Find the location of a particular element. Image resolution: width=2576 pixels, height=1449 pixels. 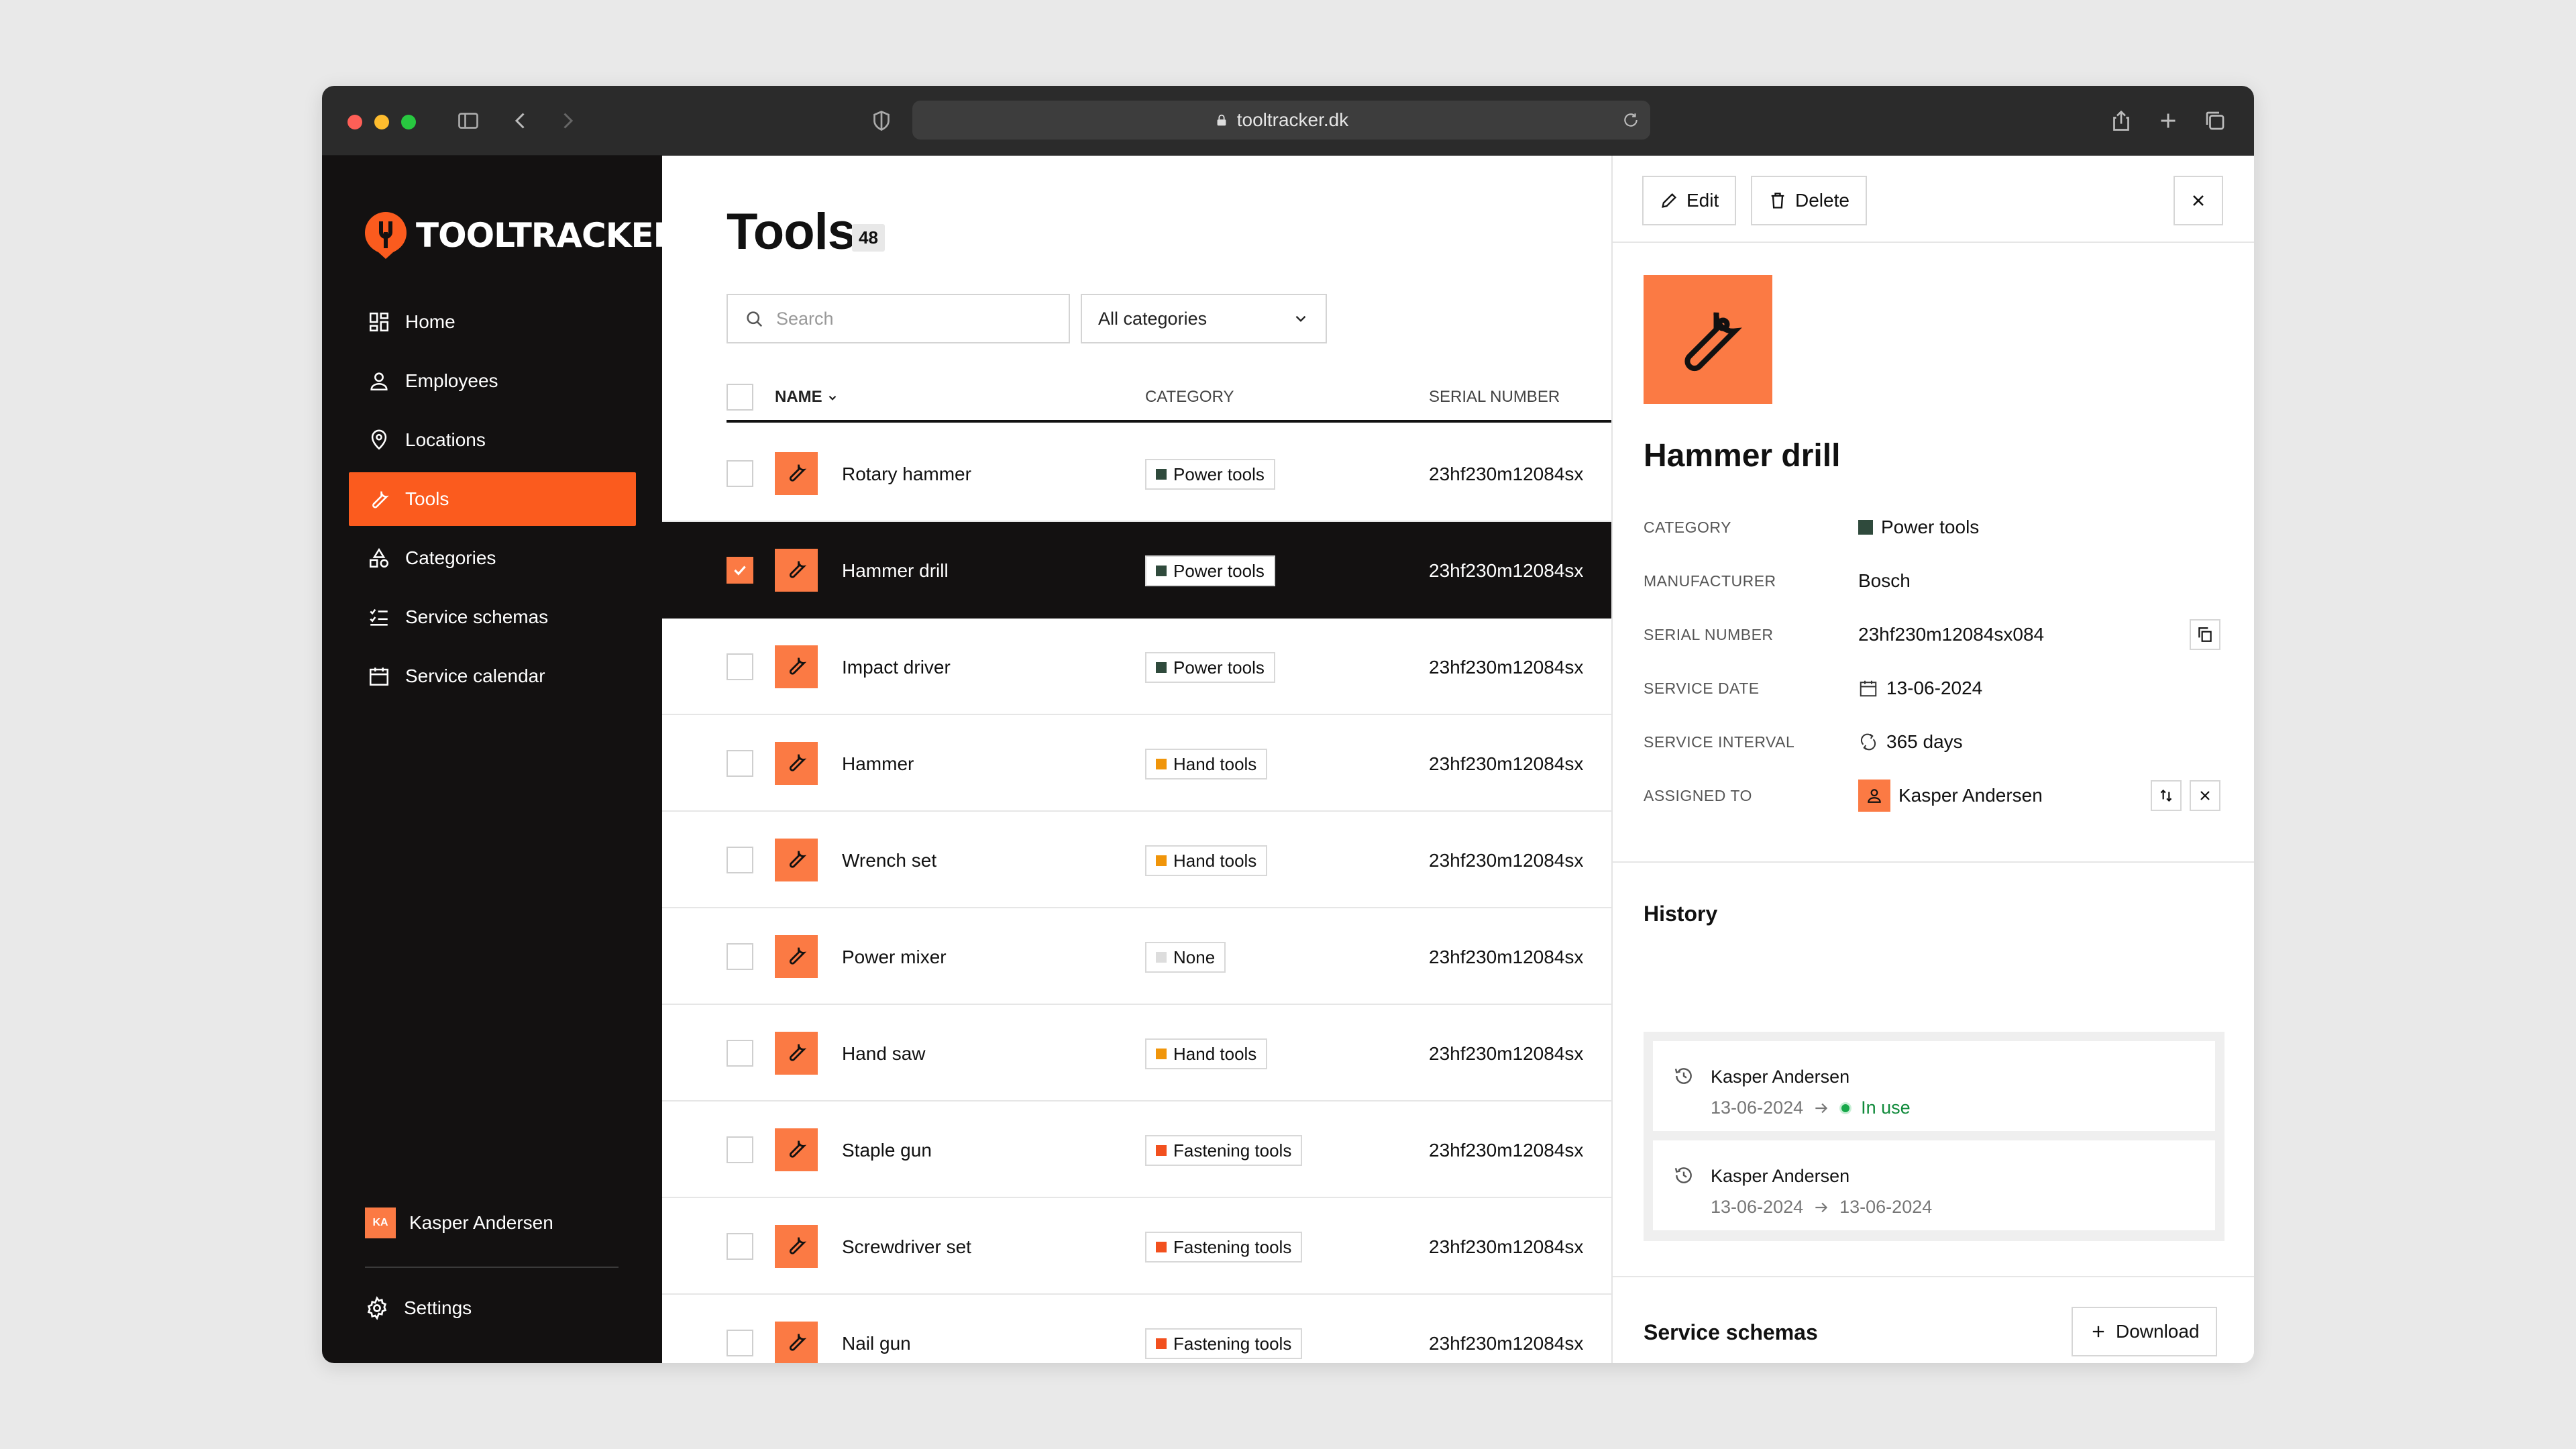

tool-name: Screwdriver set is located at coordinates (906, 1246).